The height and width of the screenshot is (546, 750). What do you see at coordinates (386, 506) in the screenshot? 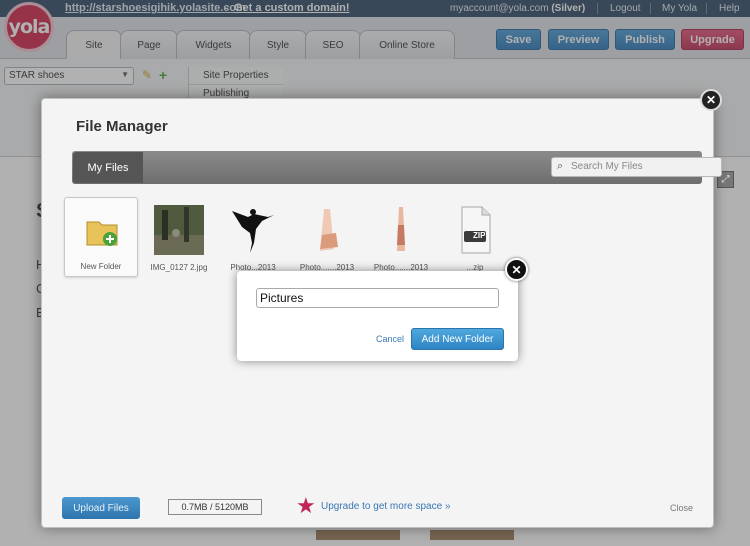
I see `upgrade-space-link: Upgrade to get more space »` at bounding box center [386, 506].